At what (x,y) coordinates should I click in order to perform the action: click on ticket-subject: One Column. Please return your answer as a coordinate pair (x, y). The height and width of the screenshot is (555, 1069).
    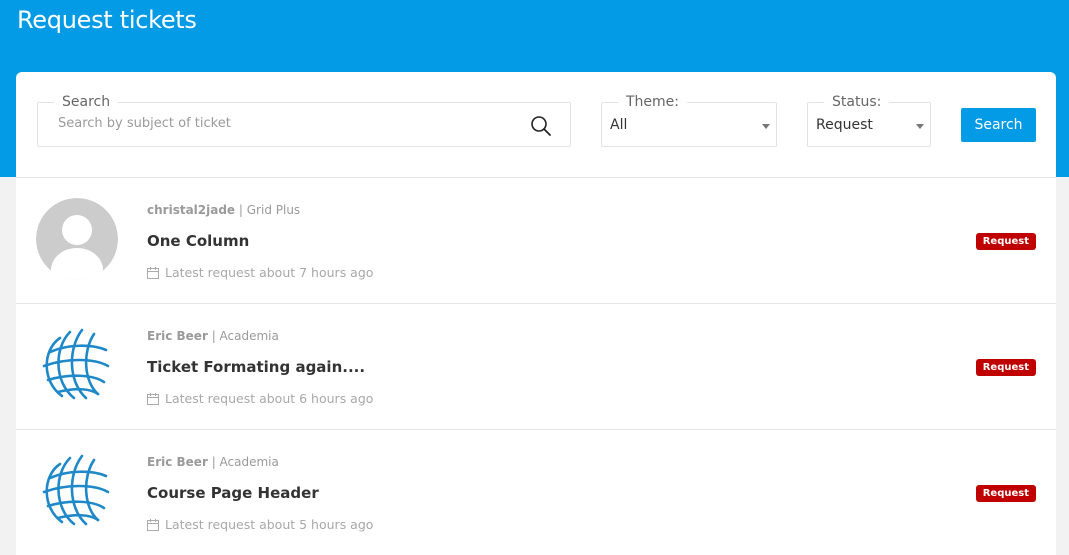
    Looking at the image, I should click on (198, 241).